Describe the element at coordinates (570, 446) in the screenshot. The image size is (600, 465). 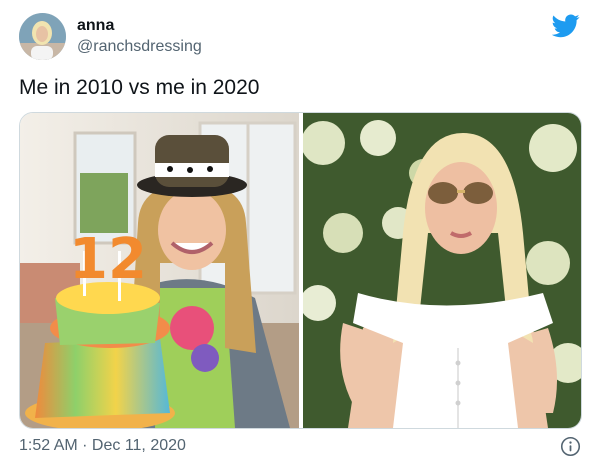
I see `info-icon` at that location.